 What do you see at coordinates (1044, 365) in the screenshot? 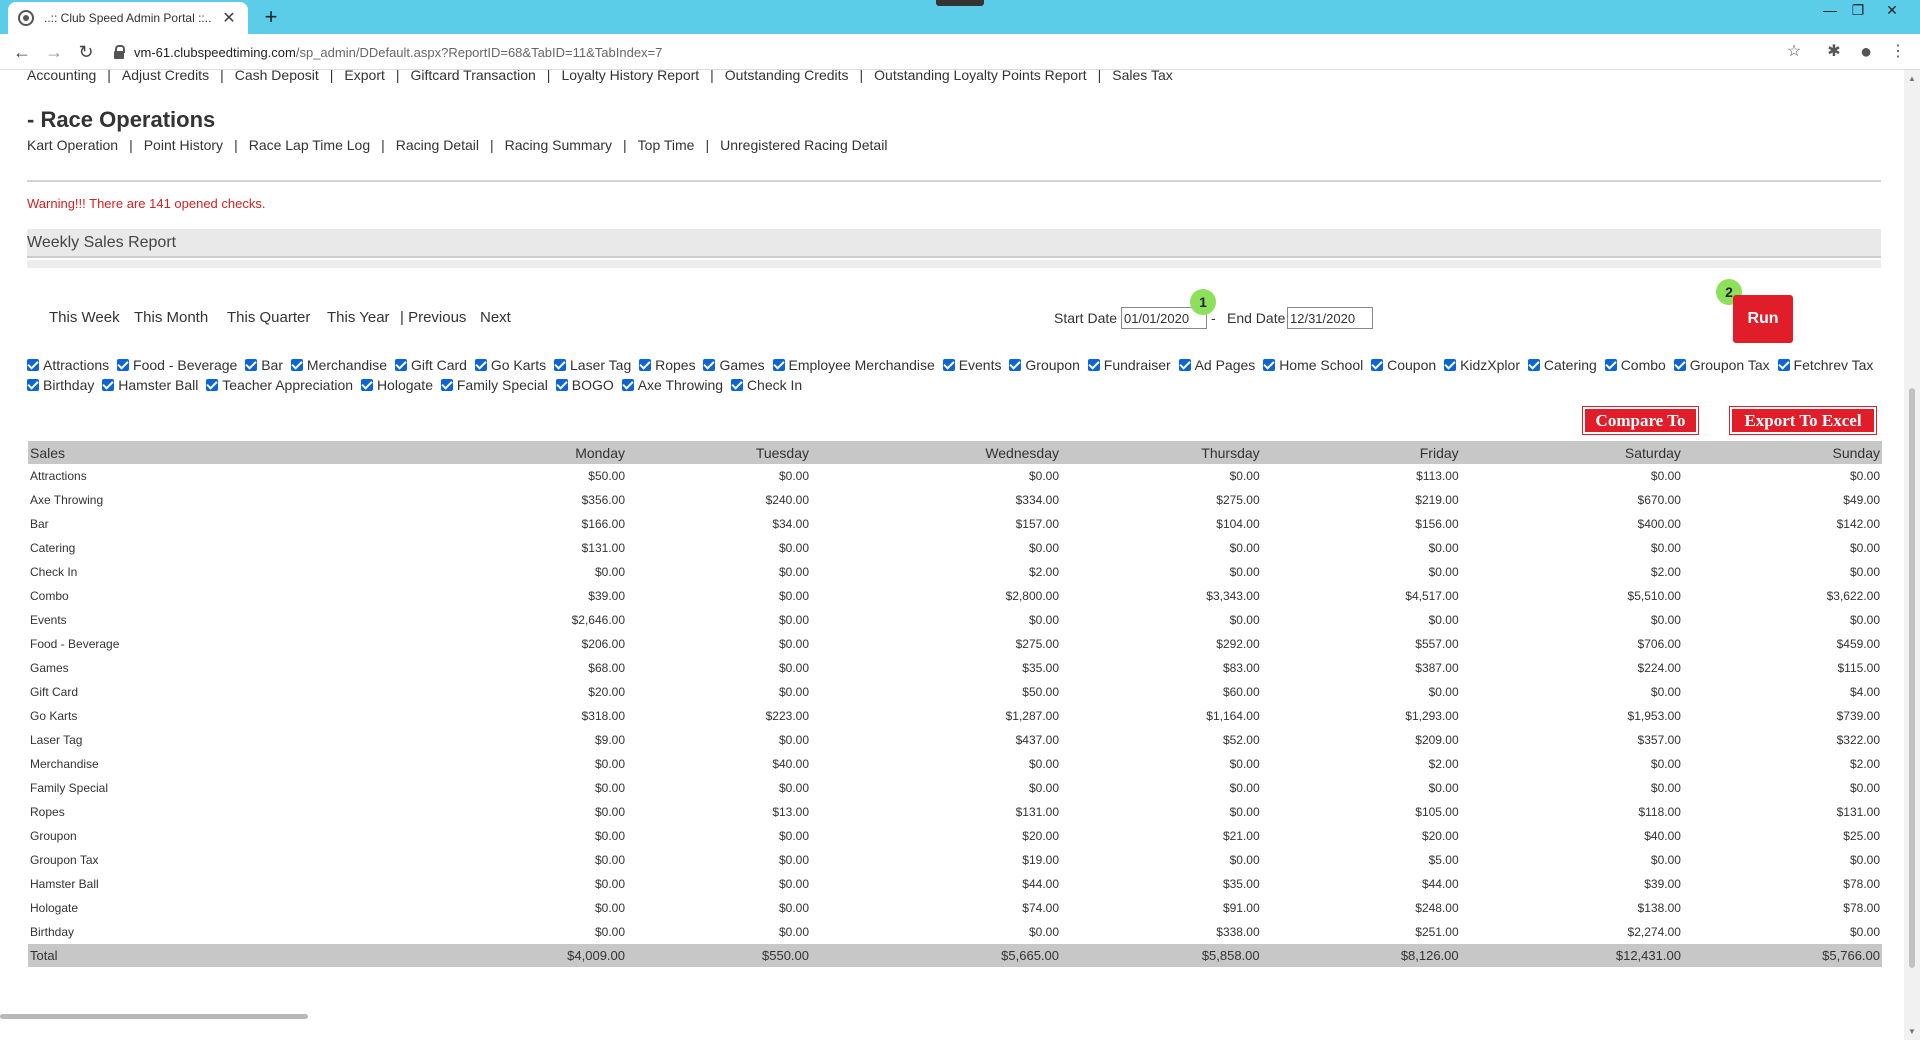
I see `category-filter-groupon: Groupon` at bounding box center [1044, 365].